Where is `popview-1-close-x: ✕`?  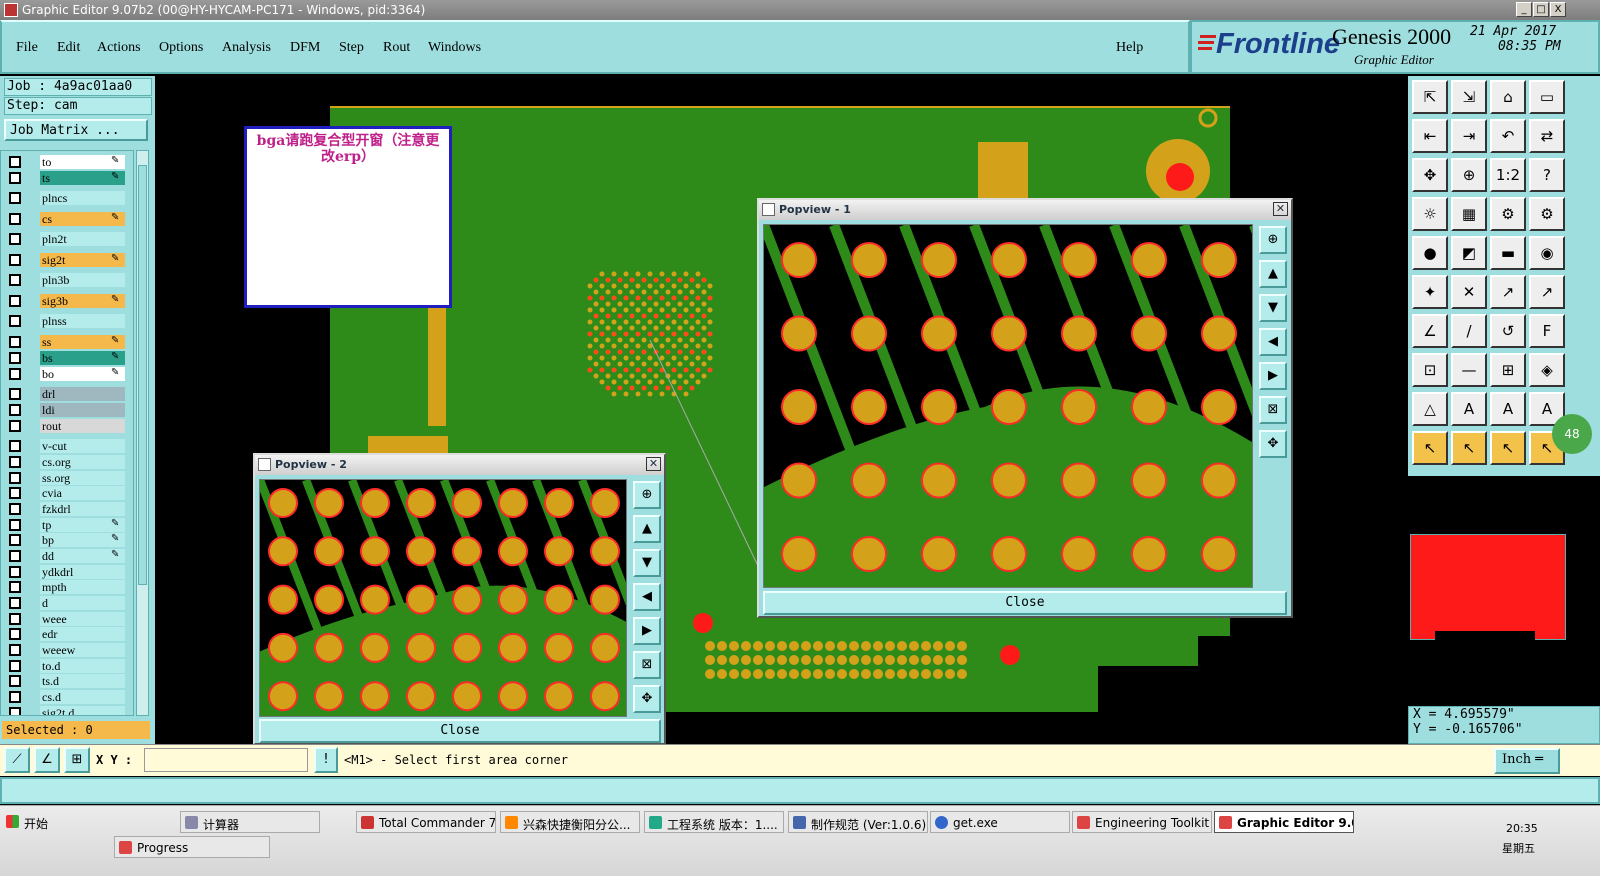
popview-1-close-x: ✕ is located at coordinates (1280, 209).